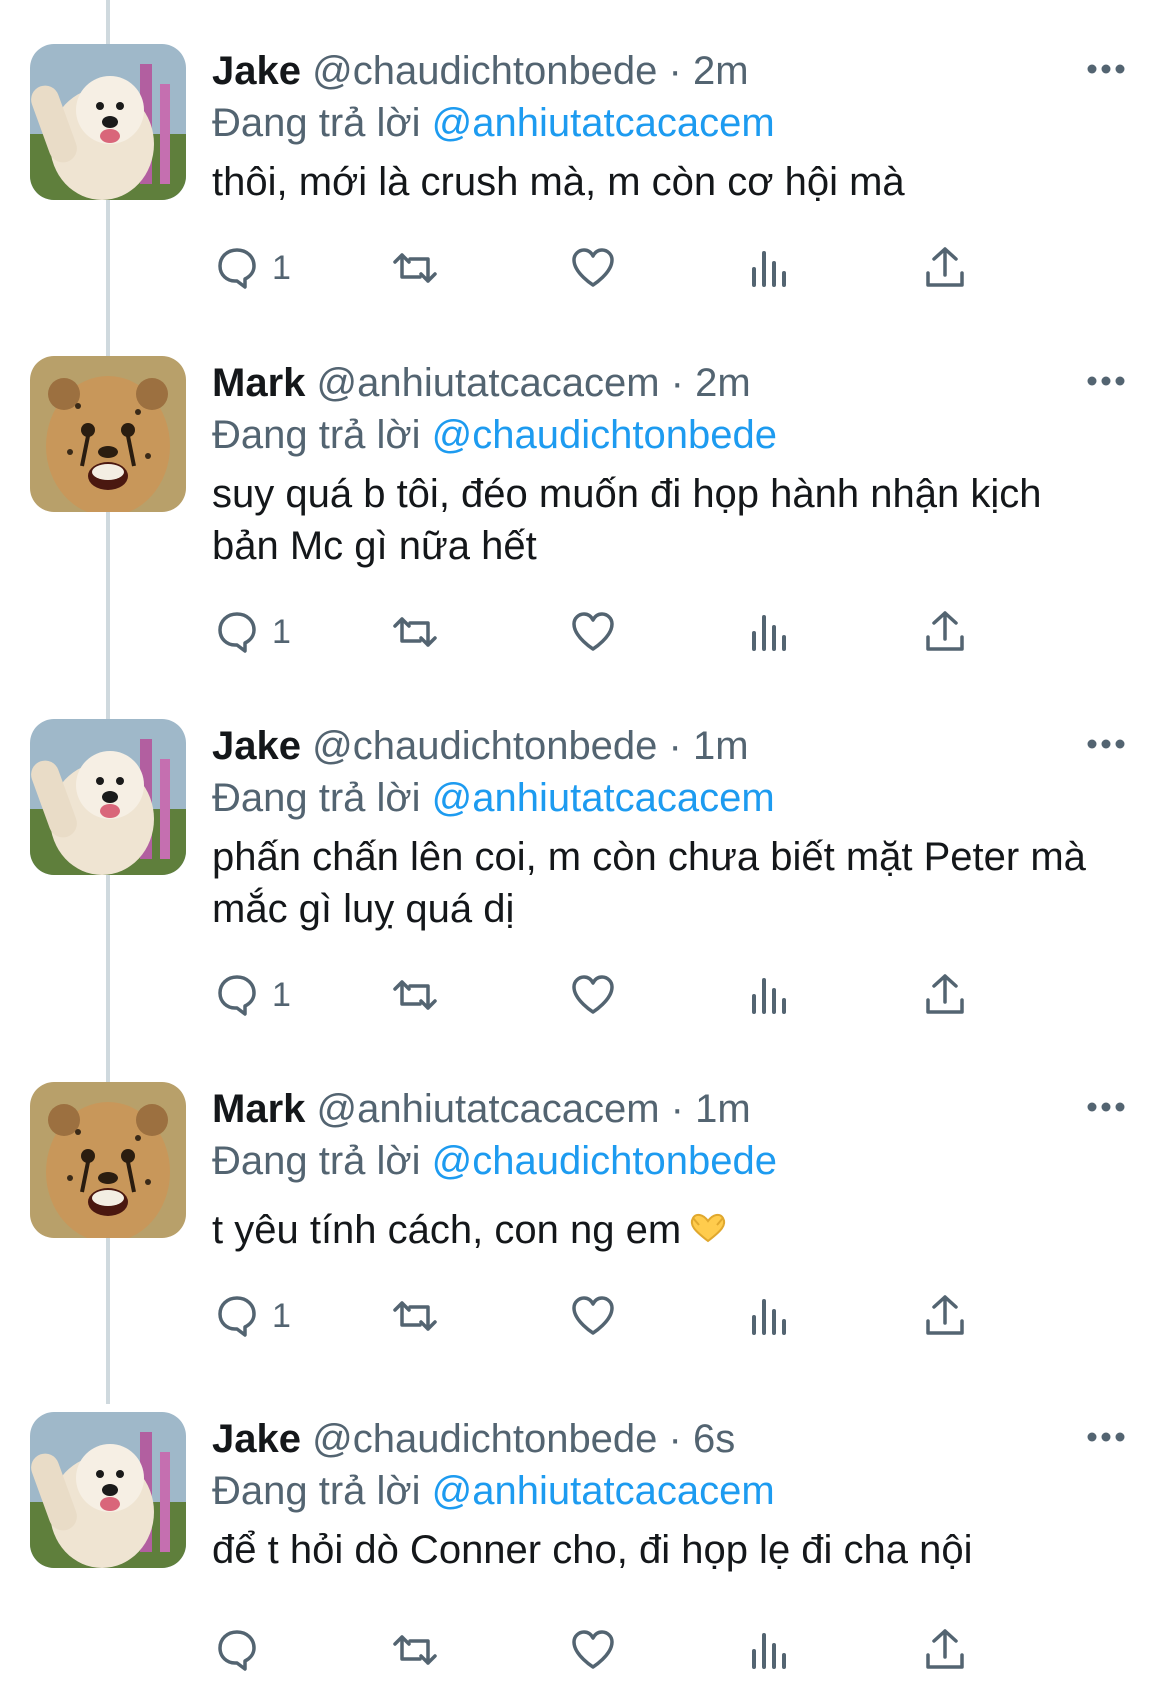  I want to click on action-bar, so click(652, 1650).